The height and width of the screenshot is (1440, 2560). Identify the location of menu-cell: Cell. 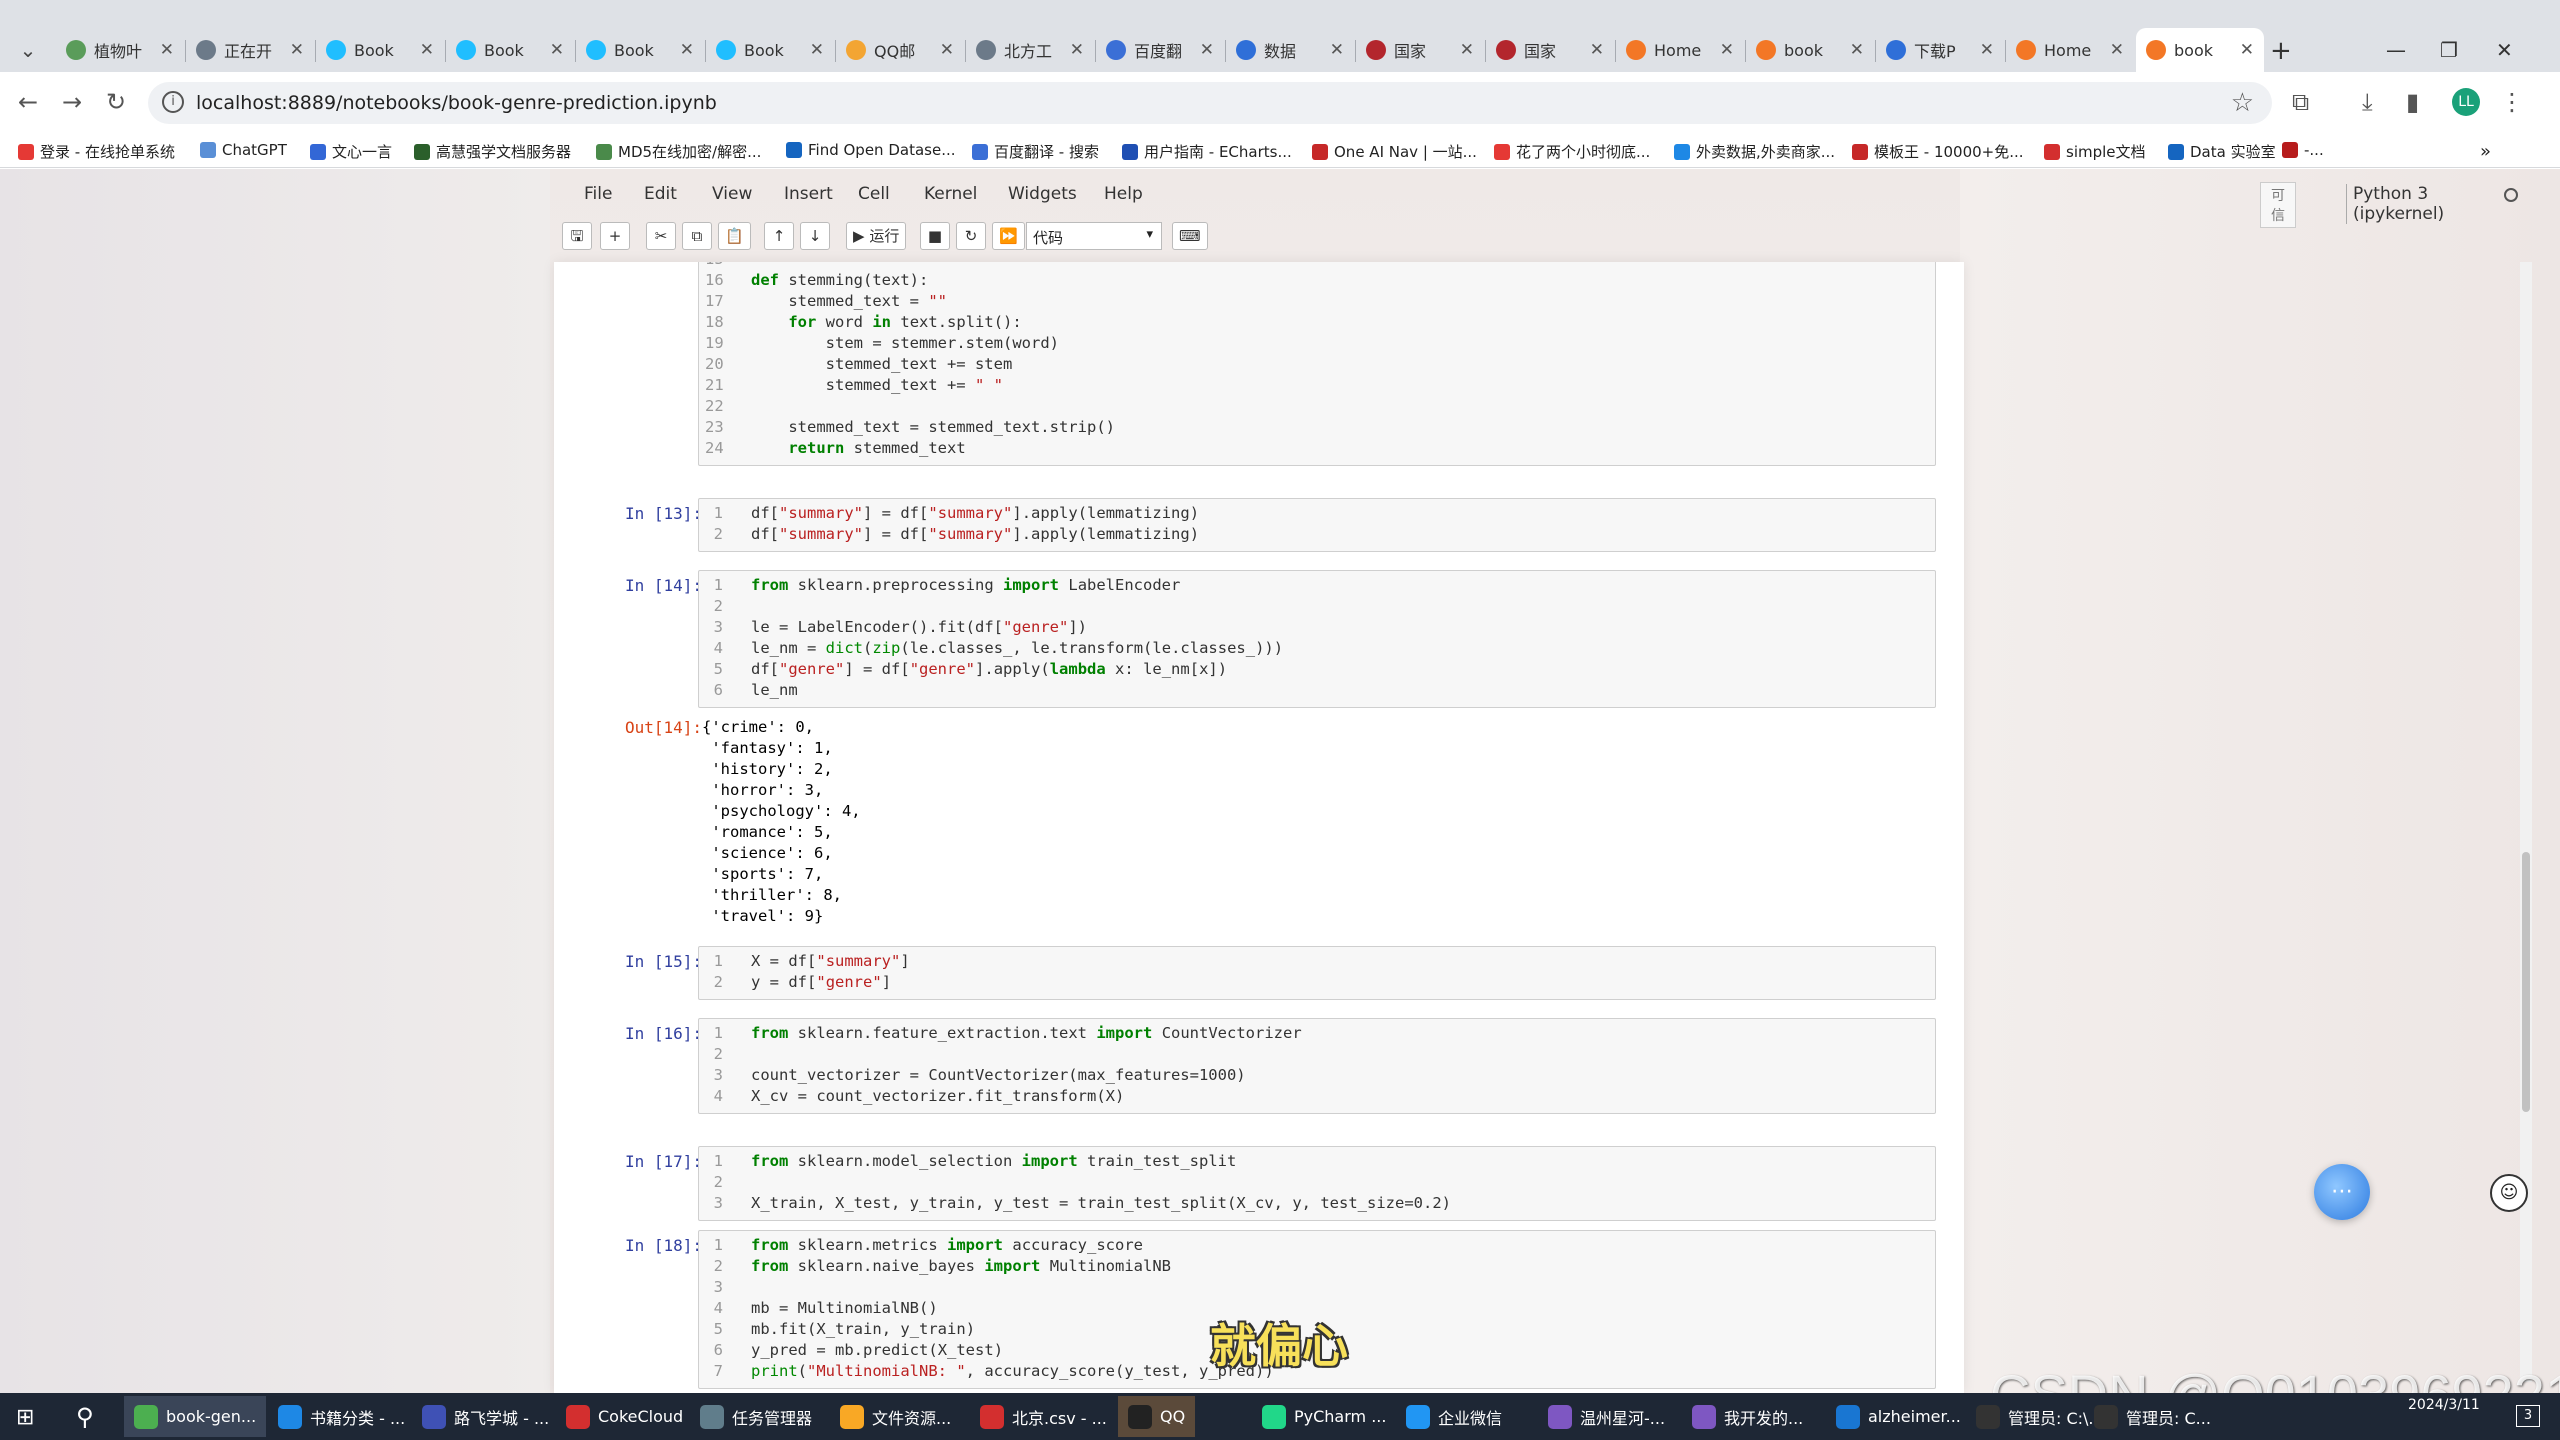
(874, 194).